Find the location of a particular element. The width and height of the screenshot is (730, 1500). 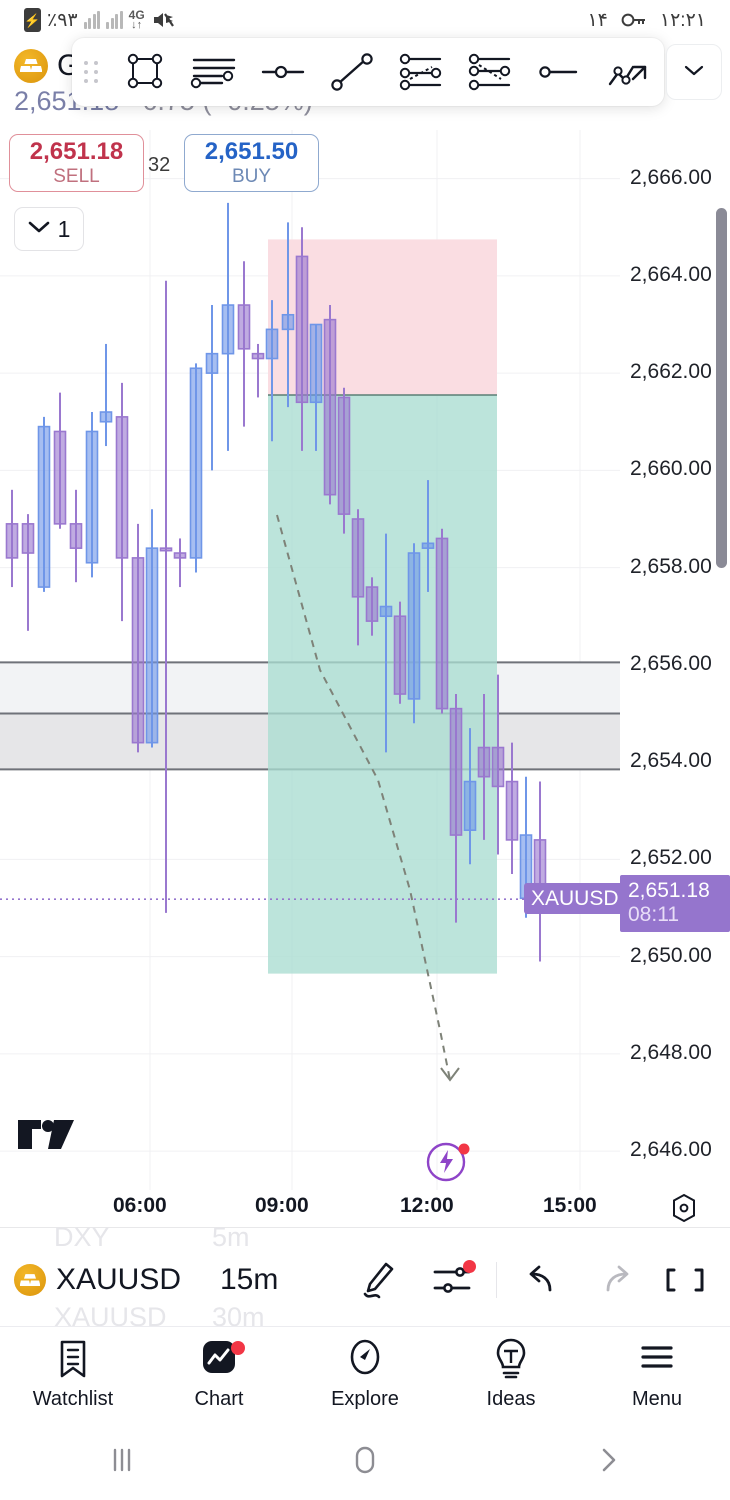

pencil-draw-button is located at coordinates (377, 1280).